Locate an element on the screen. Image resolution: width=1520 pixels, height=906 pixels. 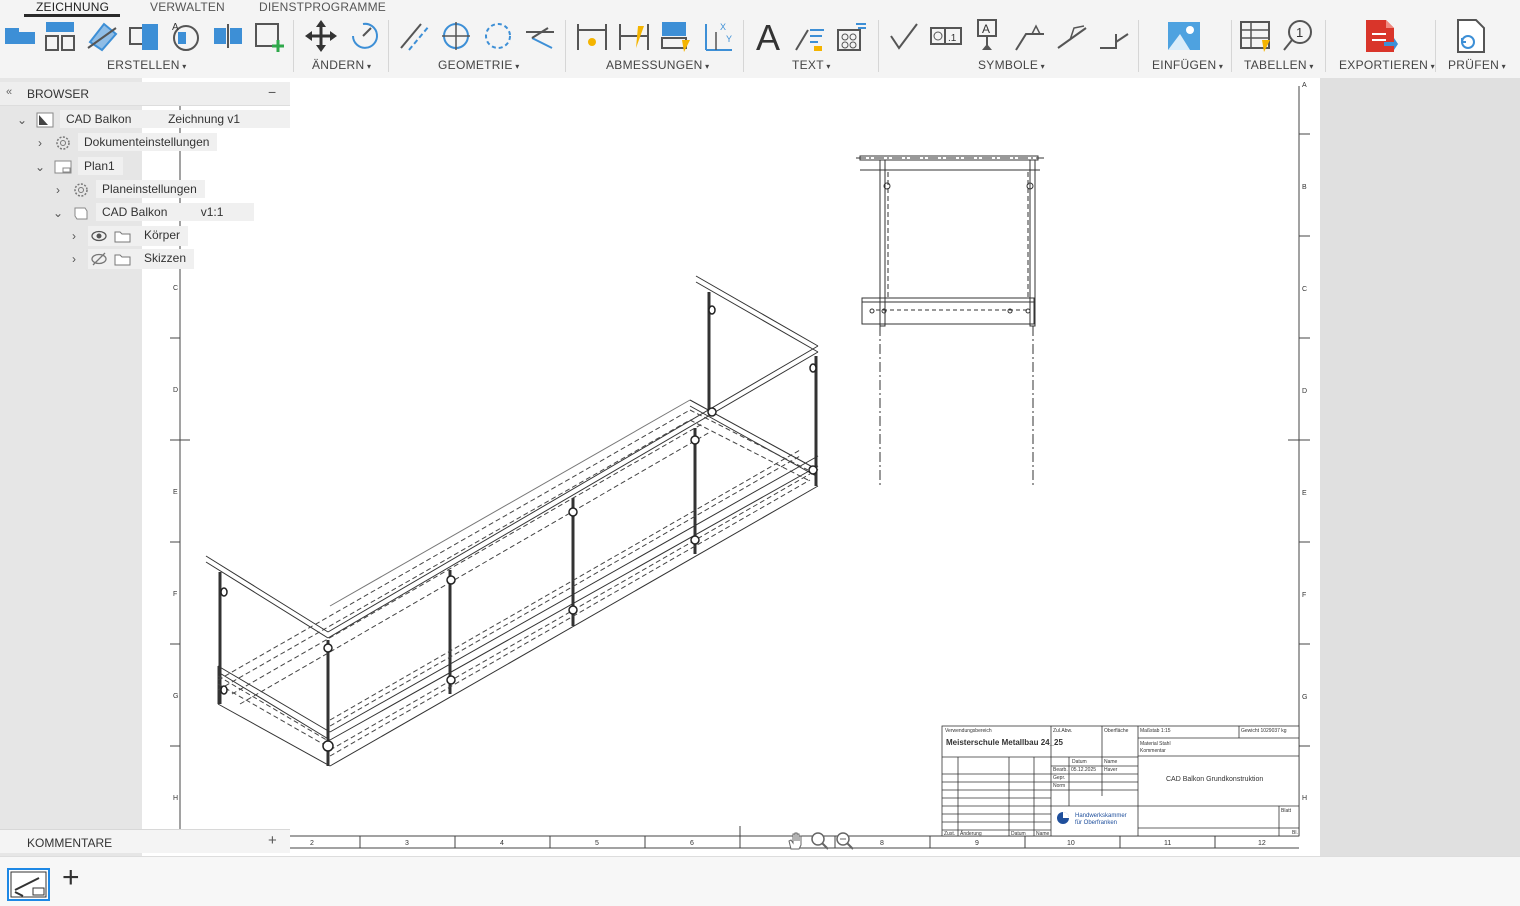
right-gray-area is located at coordinates (1420, 467).